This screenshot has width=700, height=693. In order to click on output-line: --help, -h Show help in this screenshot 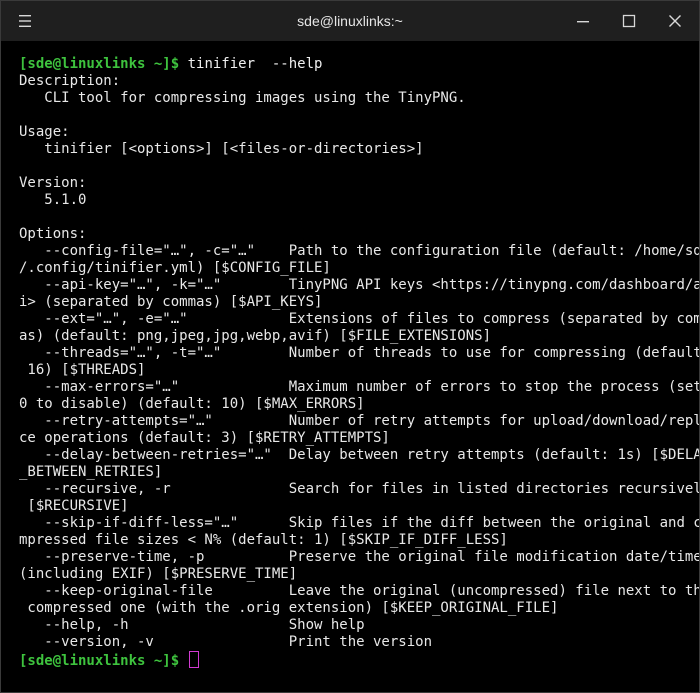, I will do `click(192, 625)`.